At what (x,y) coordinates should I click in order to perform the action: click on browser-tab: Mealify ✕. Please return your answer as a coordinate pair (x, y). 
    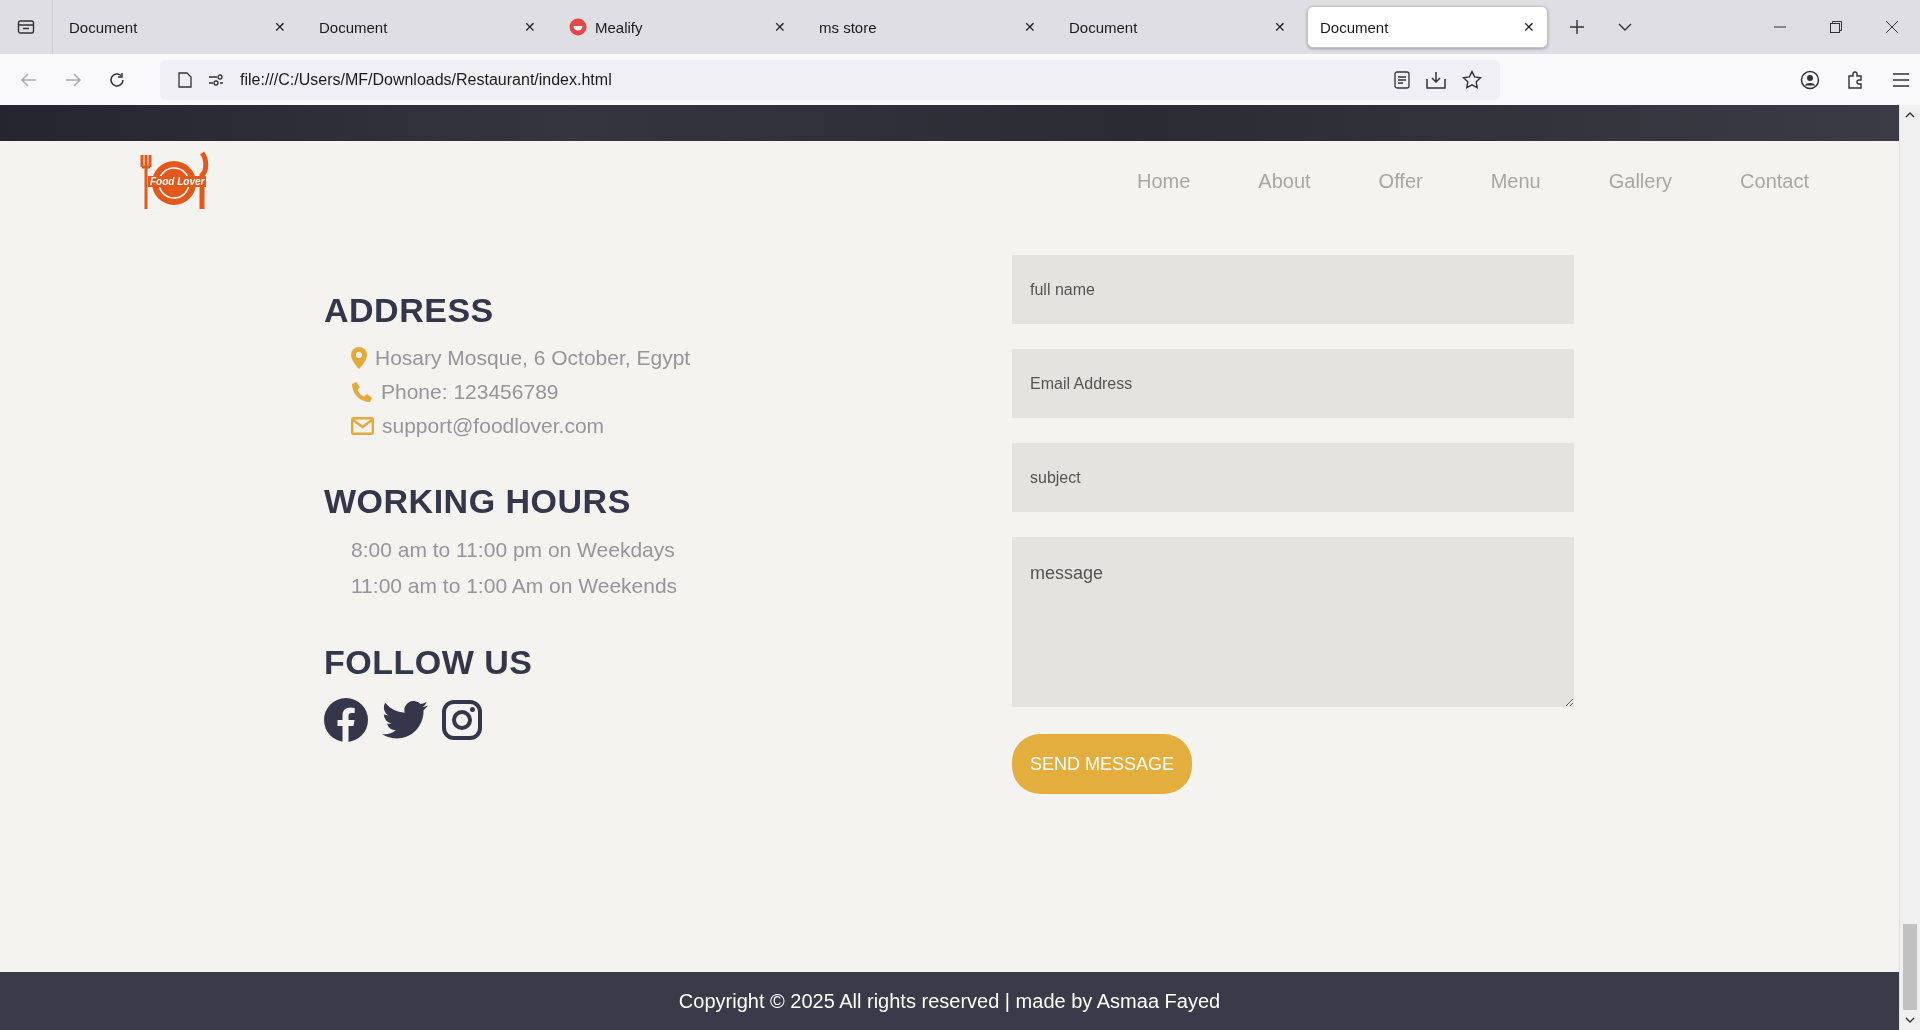
    Looking at the image, I should click on (677, 27).